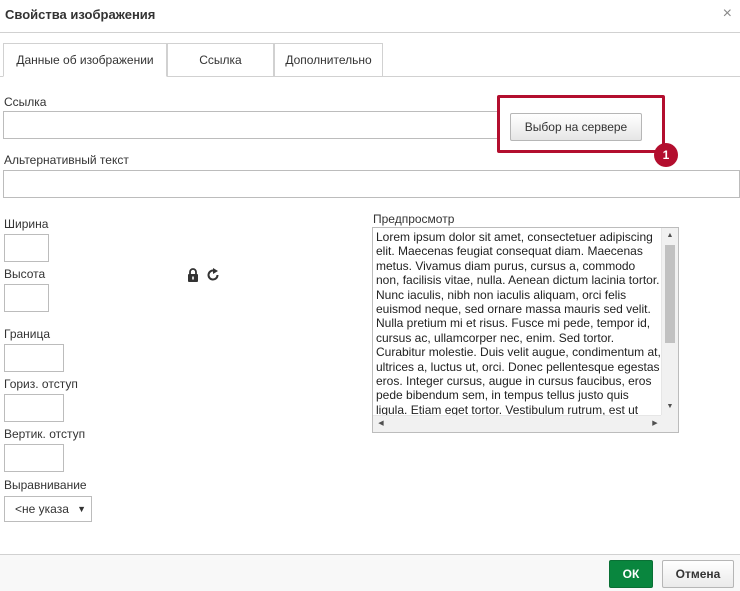 This screenshot has height=591, width=740. What do you see at coordinates (41, 384) in the screenshot?
I see `hspace-label: Гориз. отступ` at bounding box center [41, 384].